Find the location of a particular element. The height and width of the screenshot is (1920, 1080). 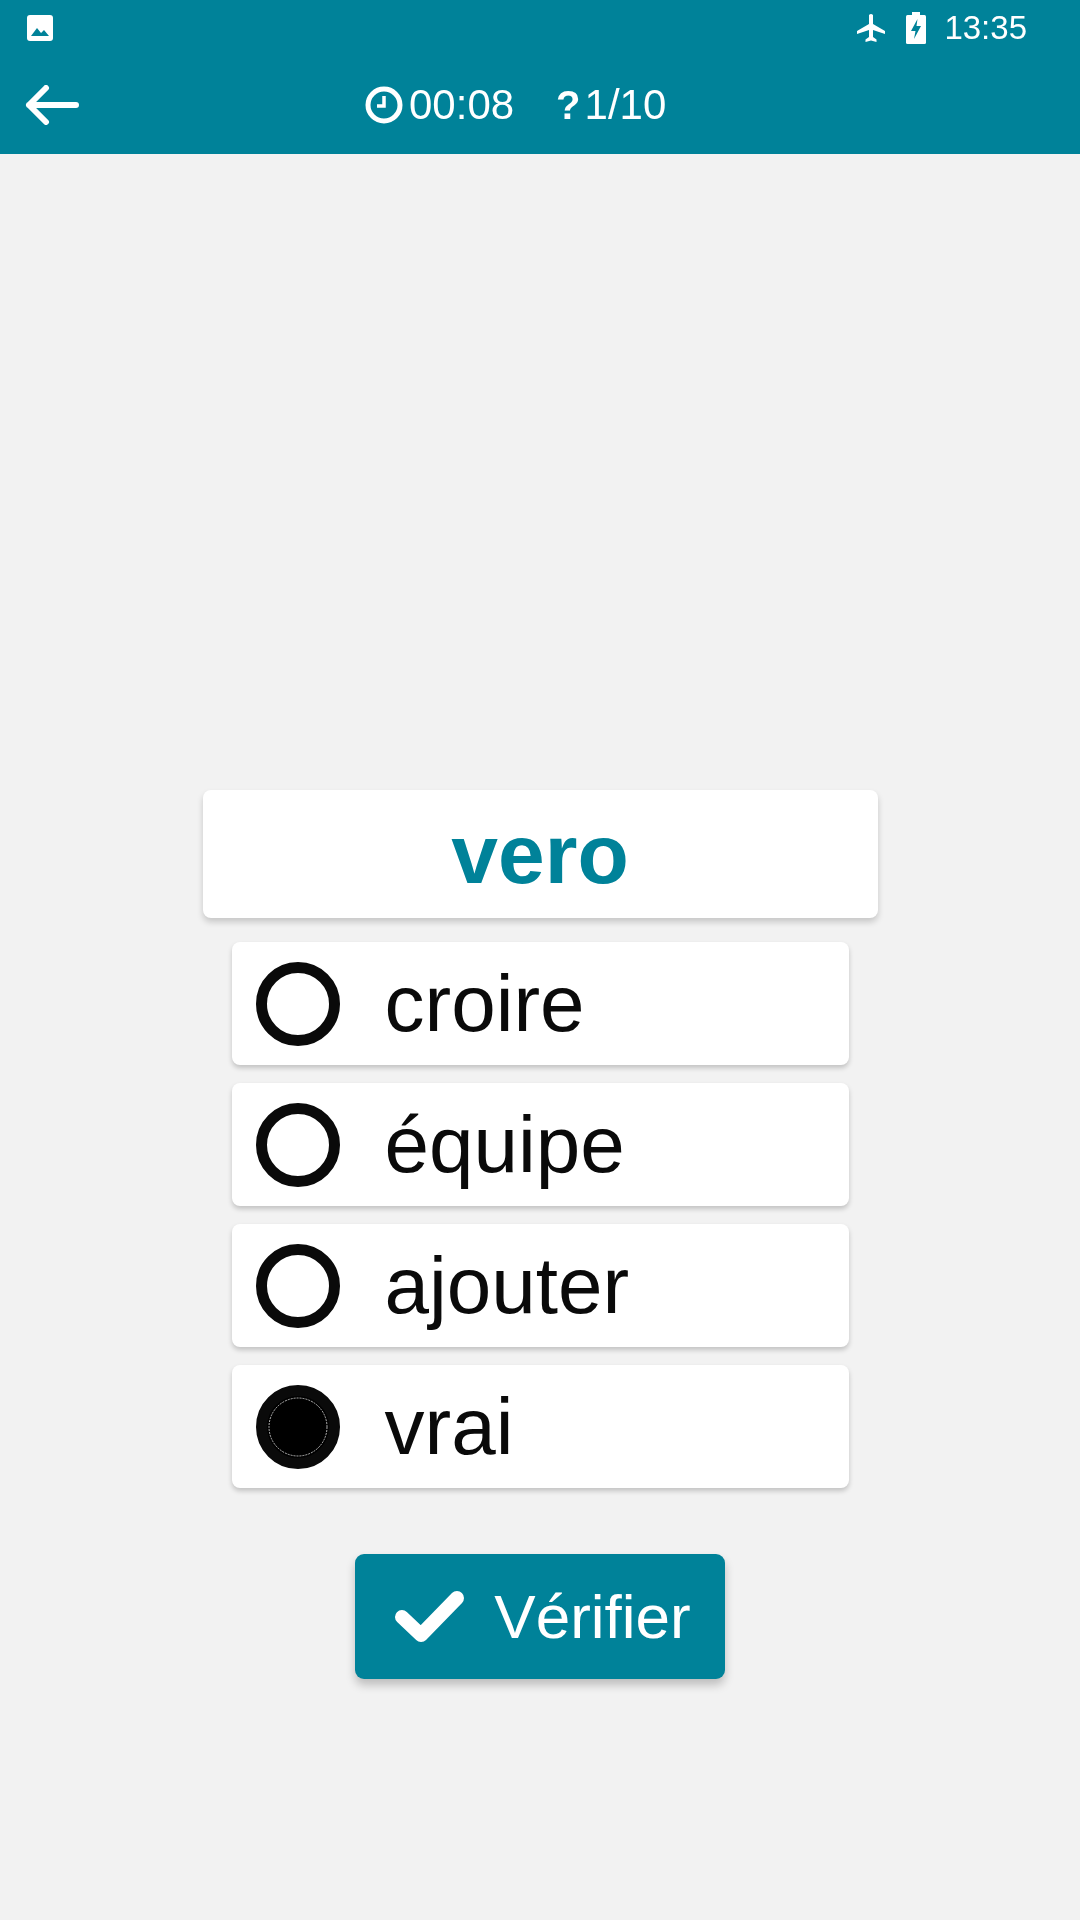

timer-text: 00:08 is located at coordinates (462, 105).